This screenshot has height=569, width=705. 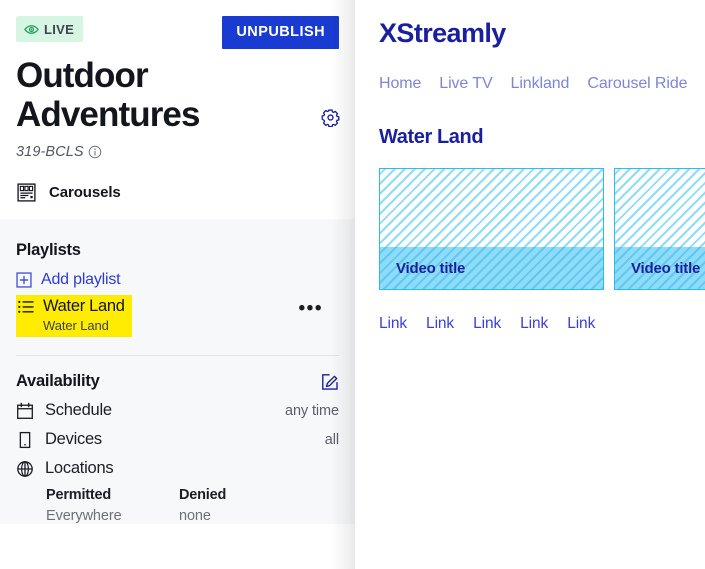 I want to click on playlist-item-water-land: Water Land Water Land, so click(x=74, y=316).